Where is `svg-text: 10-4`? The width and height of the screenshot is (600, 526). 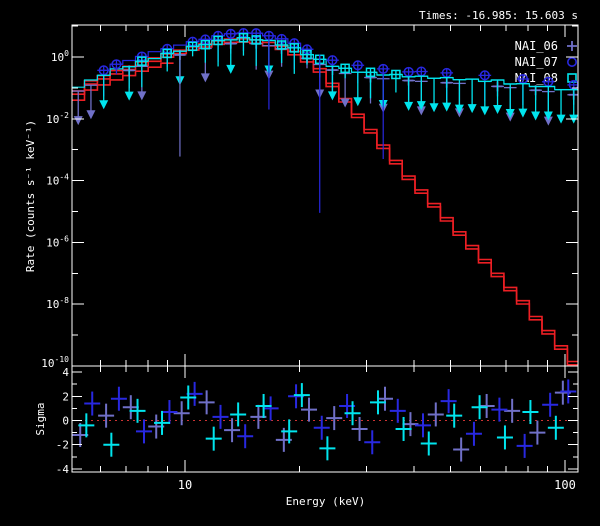
svg-text: 10-4 is located at coordinates (57, 180).